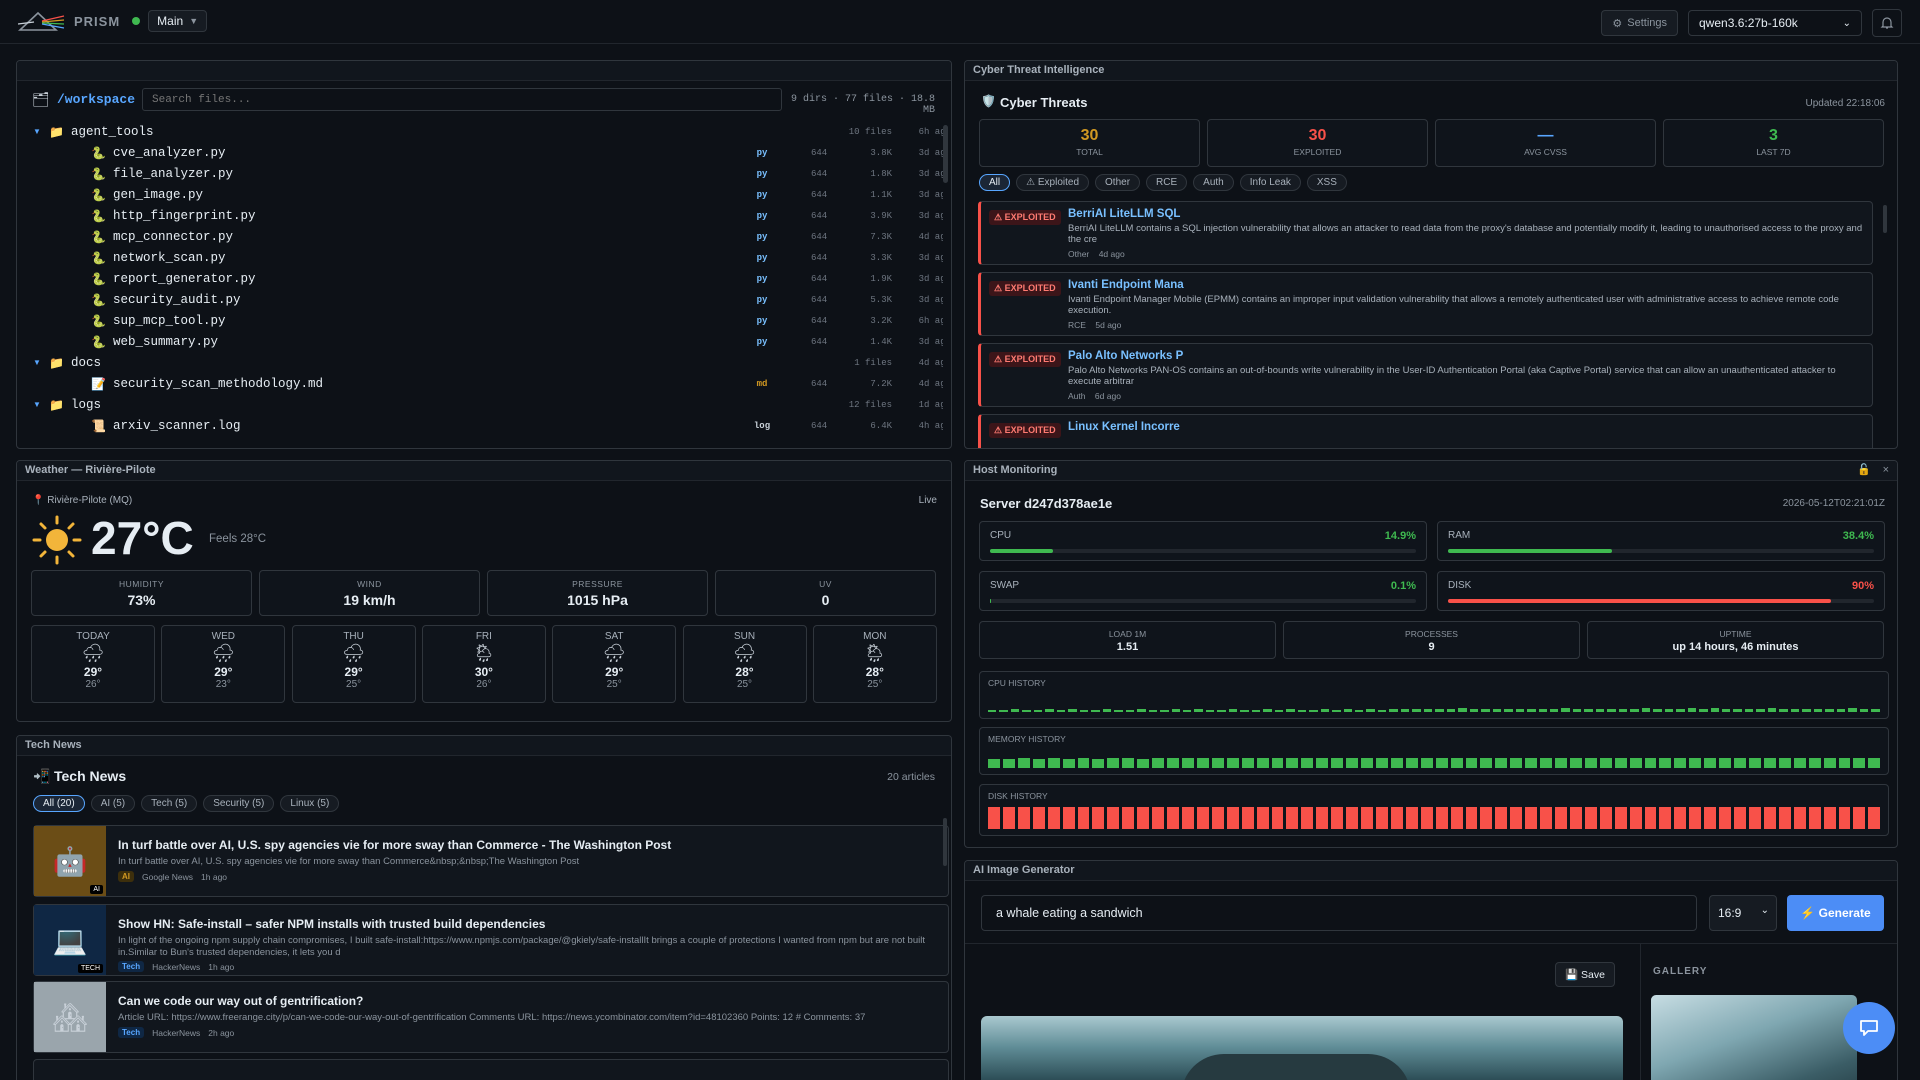 The height and width of the screenshot is (1080, 1920). Describe the element at coordinates (480, 362) in the screenshot. I see `folder-row: ▼ 📁 docs 1 files 4d ago` at that location.